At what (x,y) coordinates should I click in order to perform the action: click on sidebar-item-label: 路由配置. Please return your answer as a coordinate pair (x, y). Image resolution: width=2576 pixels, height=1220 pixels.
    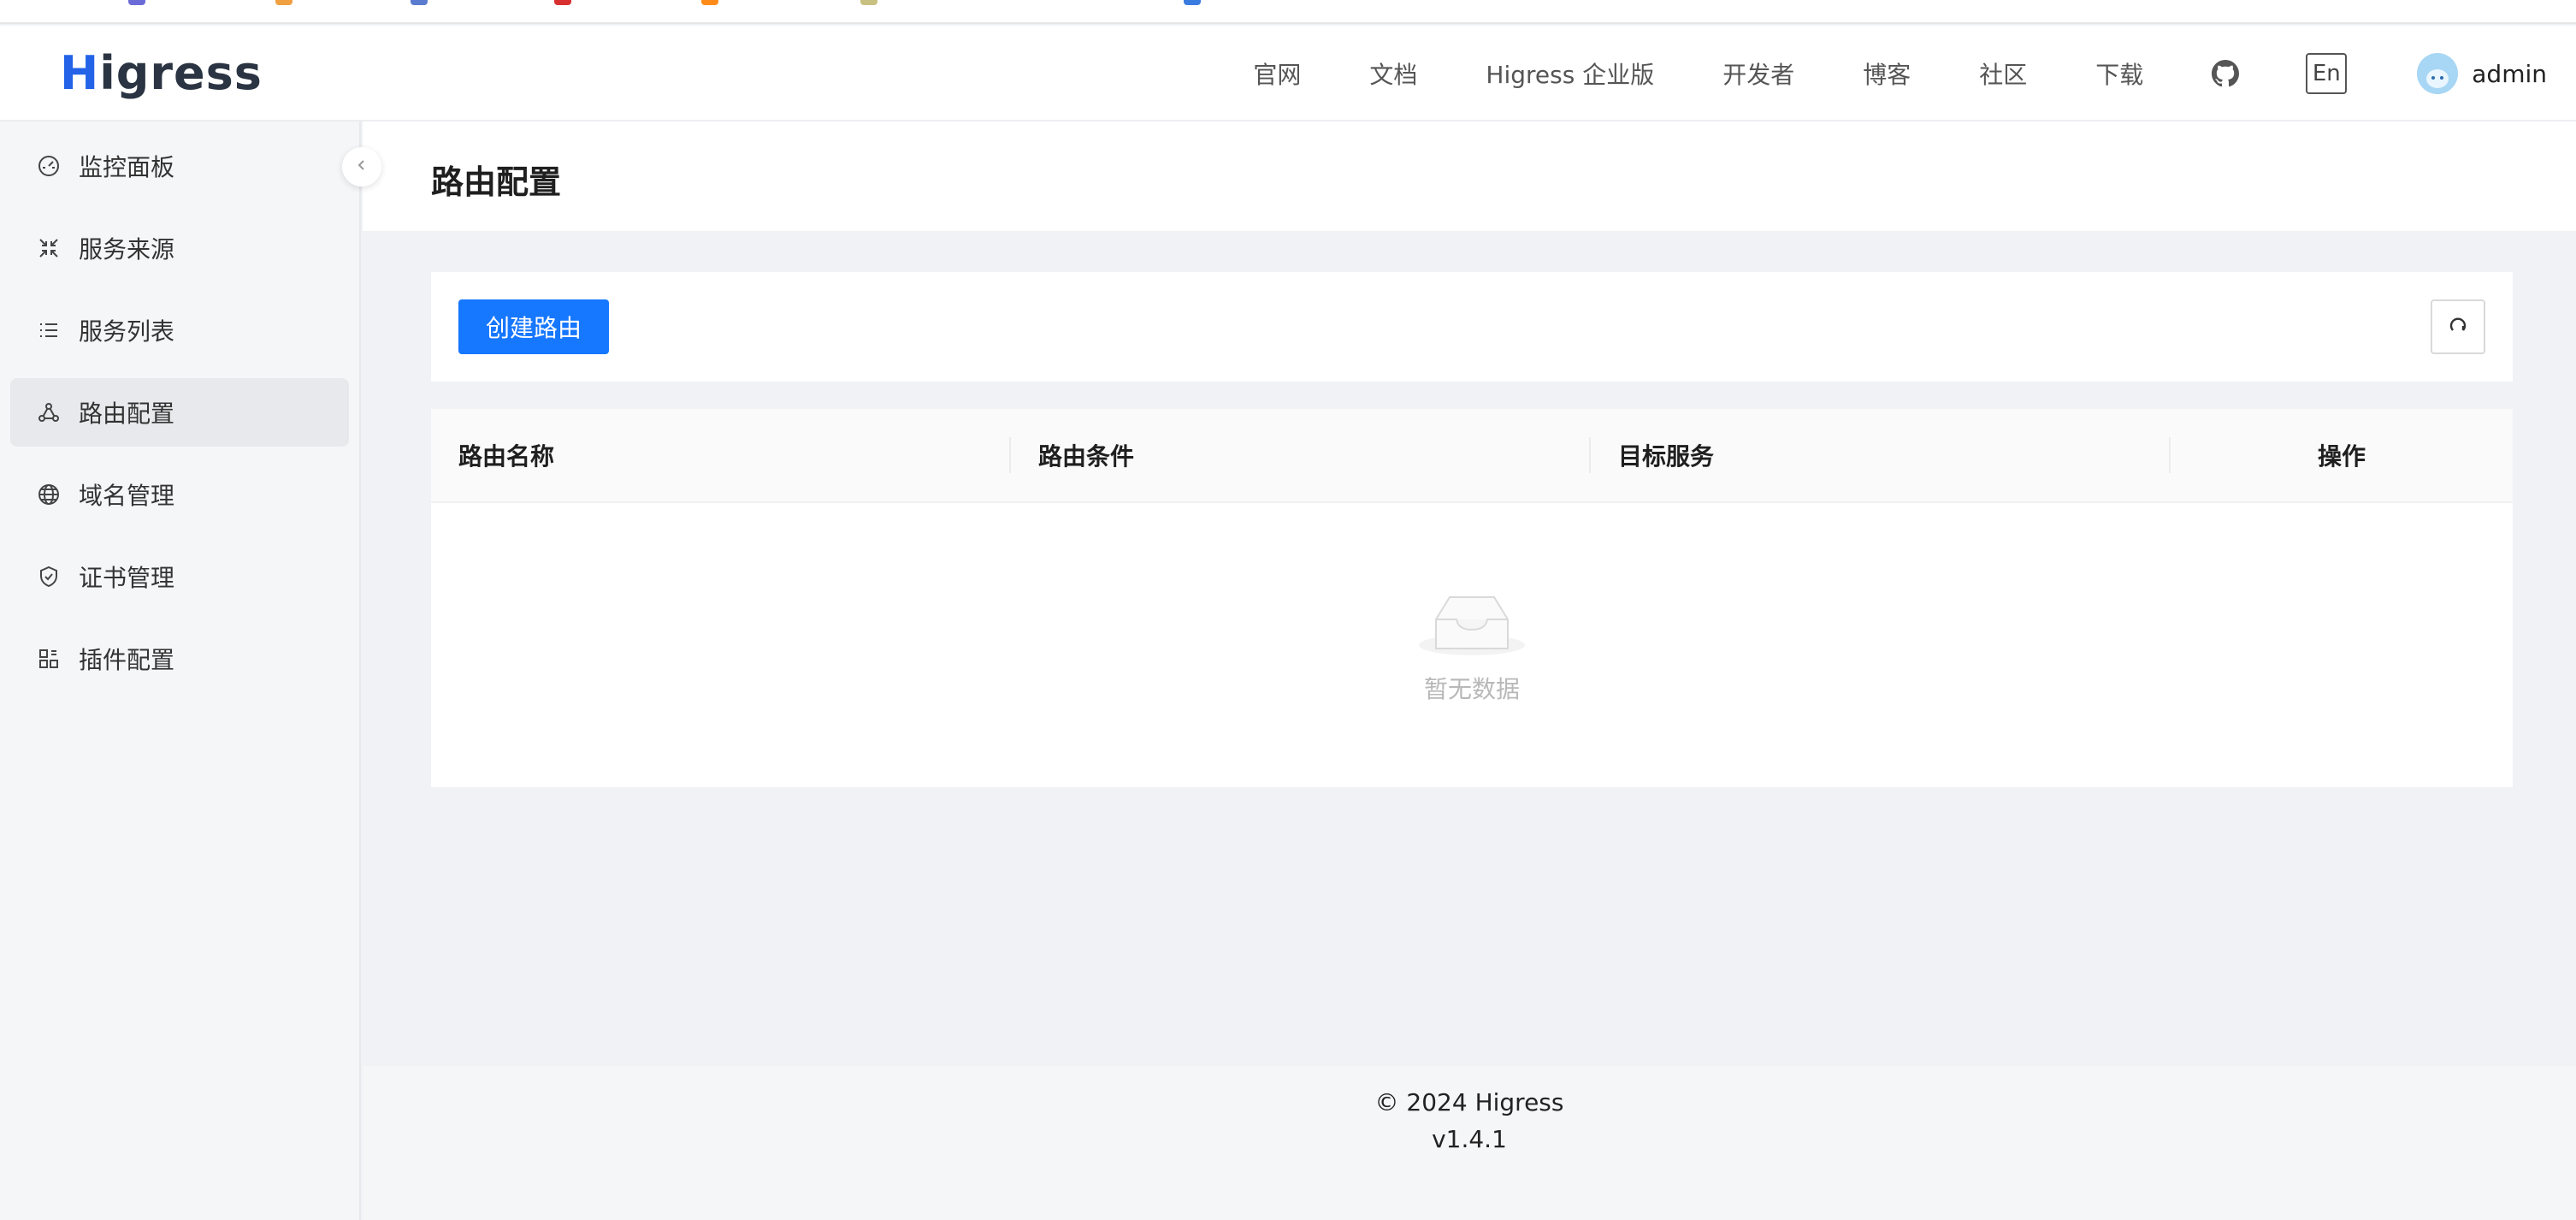
    Looking at the image, I should click on (127, 414).